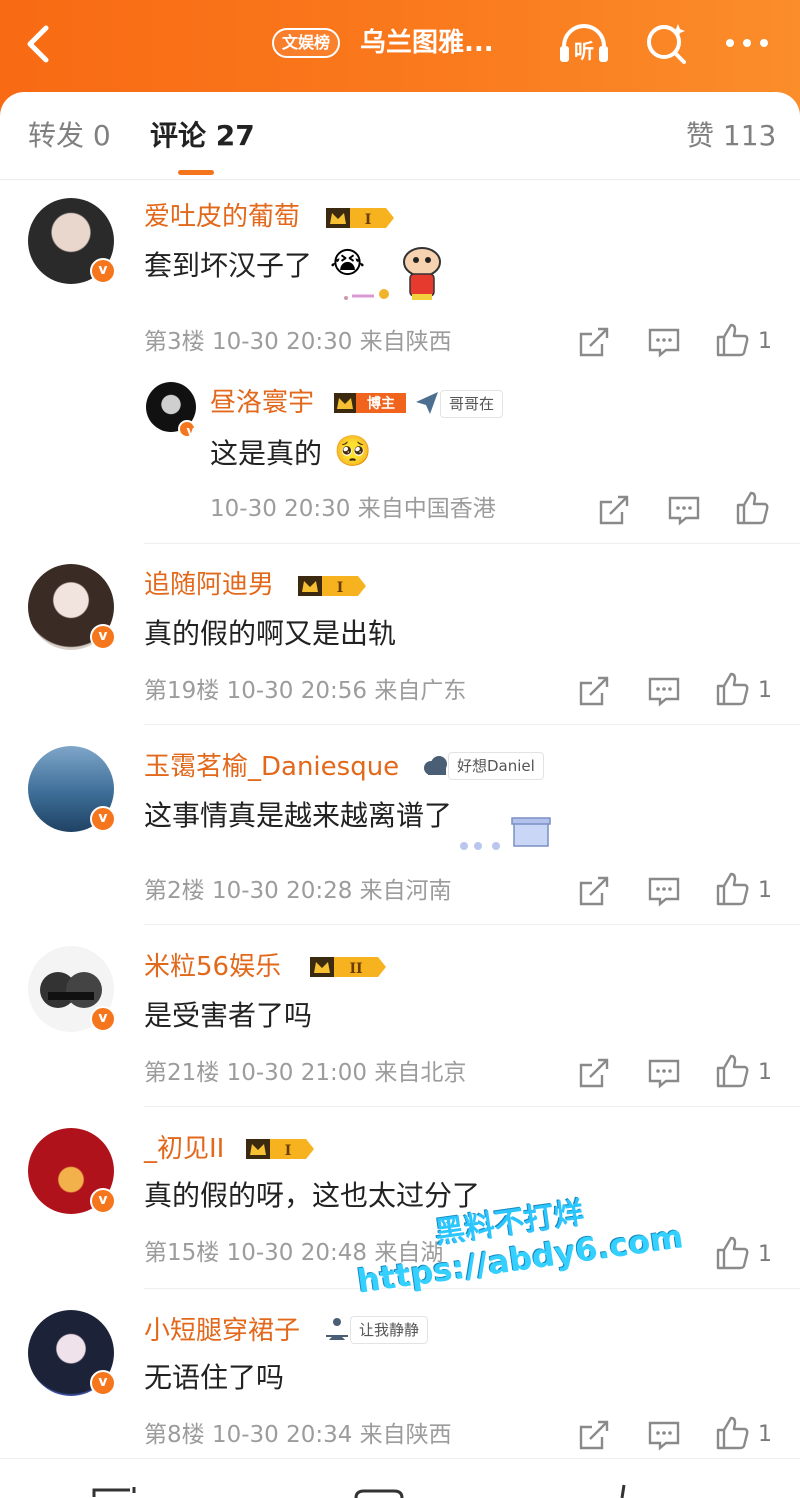 The image size is (800, 1498). I want to click on tab-comments: 评论 27, so click(202, 136).